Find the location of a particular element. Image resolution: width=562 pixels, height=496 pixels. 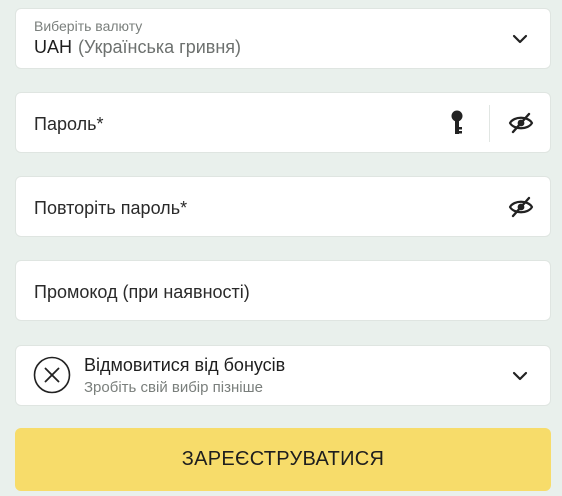

currency-value: UAH (Українська гривня) is located at coordinates (137, 47).